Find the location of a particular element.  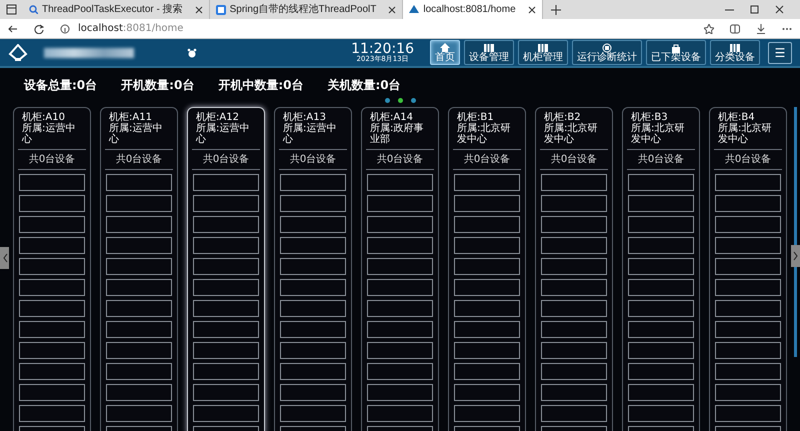

rack-card: 机柜:B4 所属:北京研发中心 共0台设备 is located at coordinates (748, 269).